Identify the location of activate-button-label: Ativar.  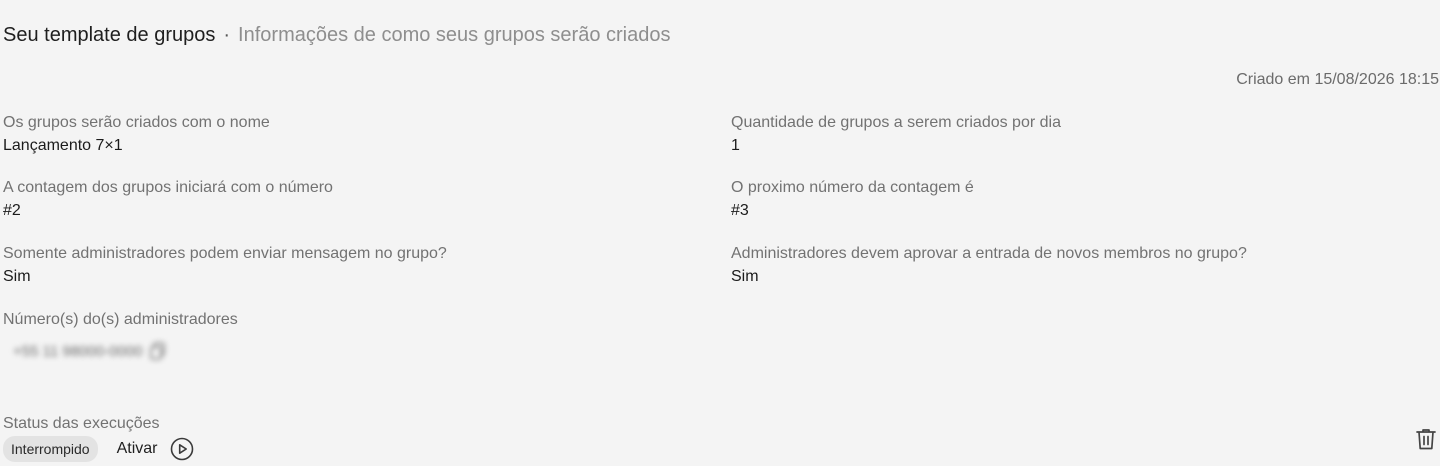
(137, 448).